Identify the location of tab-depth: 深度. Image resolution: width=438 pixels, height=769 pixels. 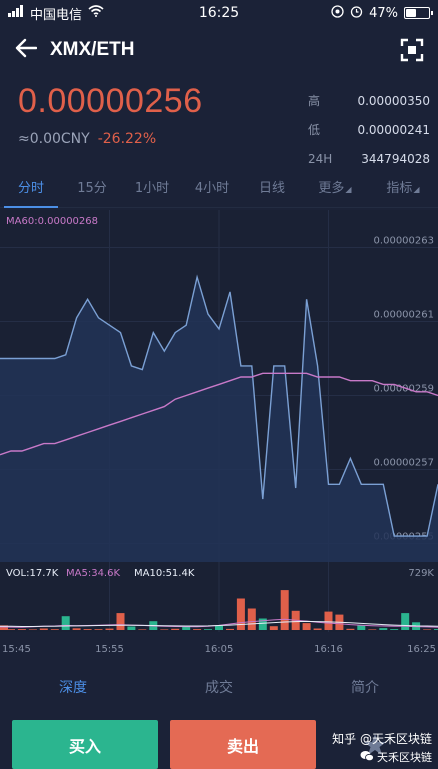
(73, 688).